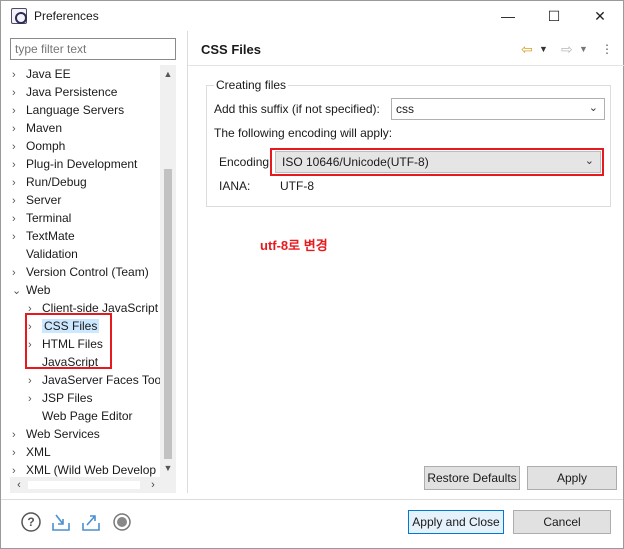  Describe the element at coordinates (91, 470) in the screenshot. I see `tree-item-label: XML (Wild Web Develop` at that location.